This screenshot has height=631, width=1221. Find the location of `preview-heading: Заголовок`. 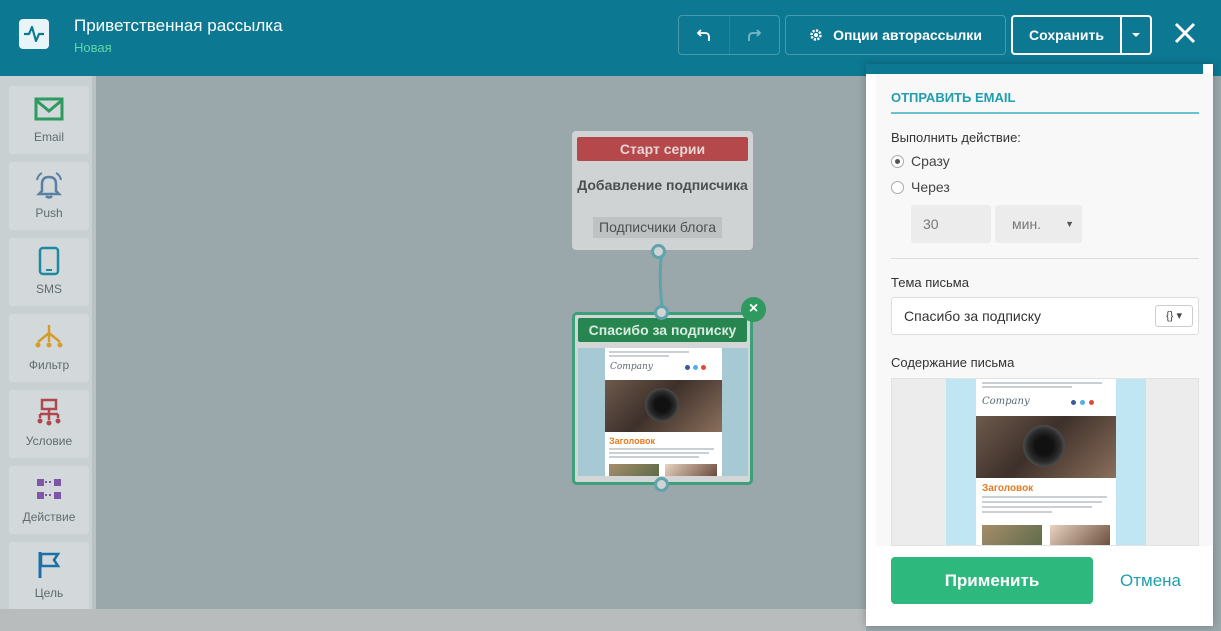

preview-heading: Заголовок is located at coordinates (632, 441).